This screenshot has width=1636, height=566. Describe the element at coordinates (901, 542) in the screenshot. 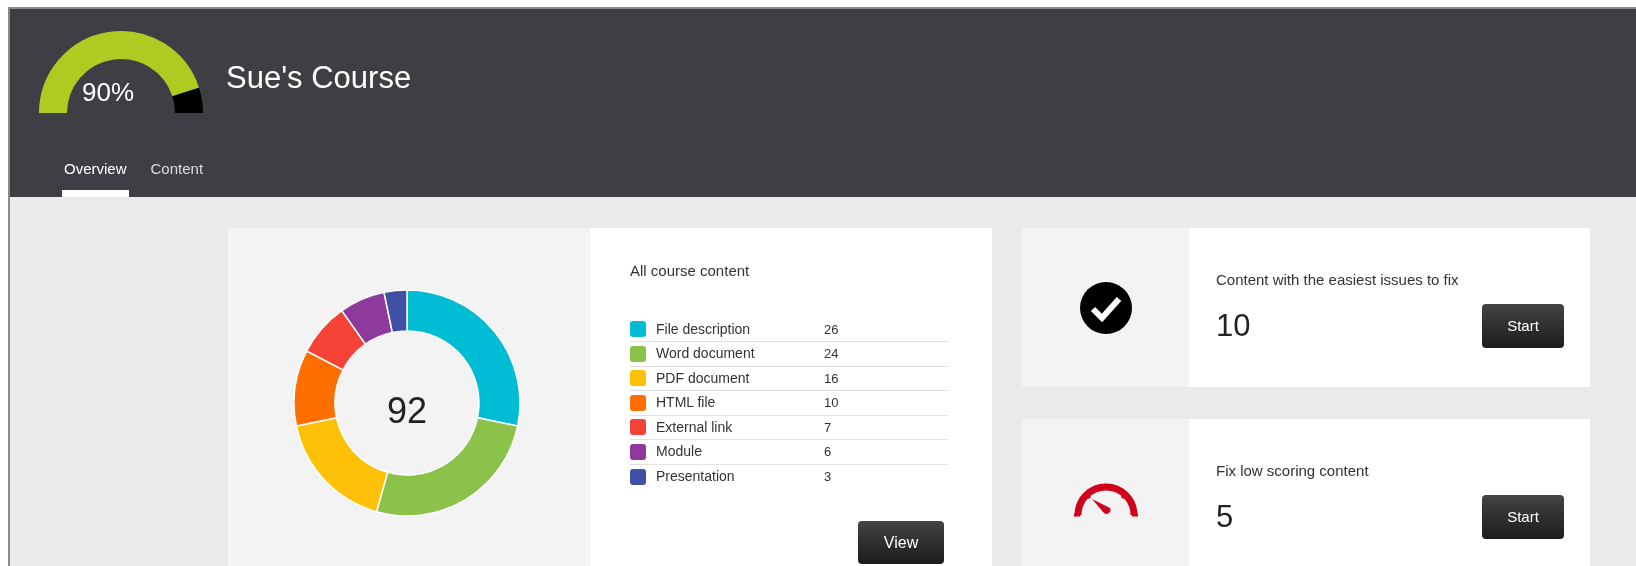

I see `view-button: View` at that location.